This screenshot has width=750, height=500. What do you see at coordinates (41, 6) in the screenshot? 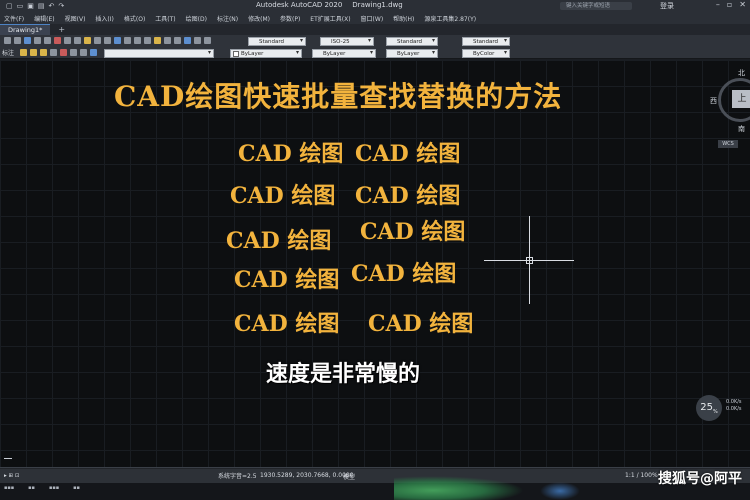
I see `print-icon: ▤` at bounding box center [41, 6].